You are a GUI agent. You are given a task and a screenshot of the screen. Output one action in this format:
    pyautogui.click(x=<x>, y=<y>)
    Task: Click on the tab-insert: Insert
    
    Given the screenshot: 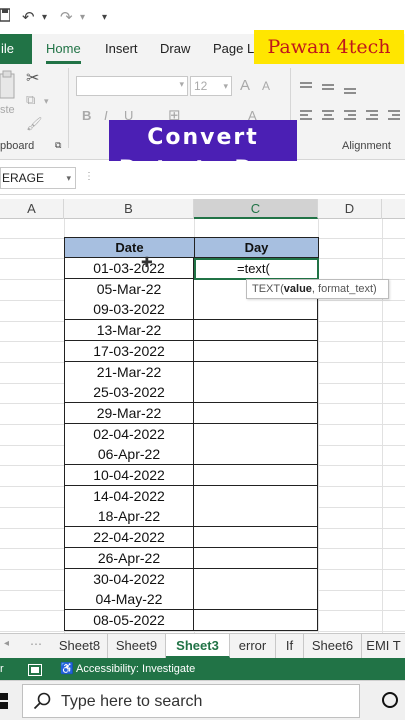 What is the action you would take?
    pyautogui.click(x=121, y=49)
    